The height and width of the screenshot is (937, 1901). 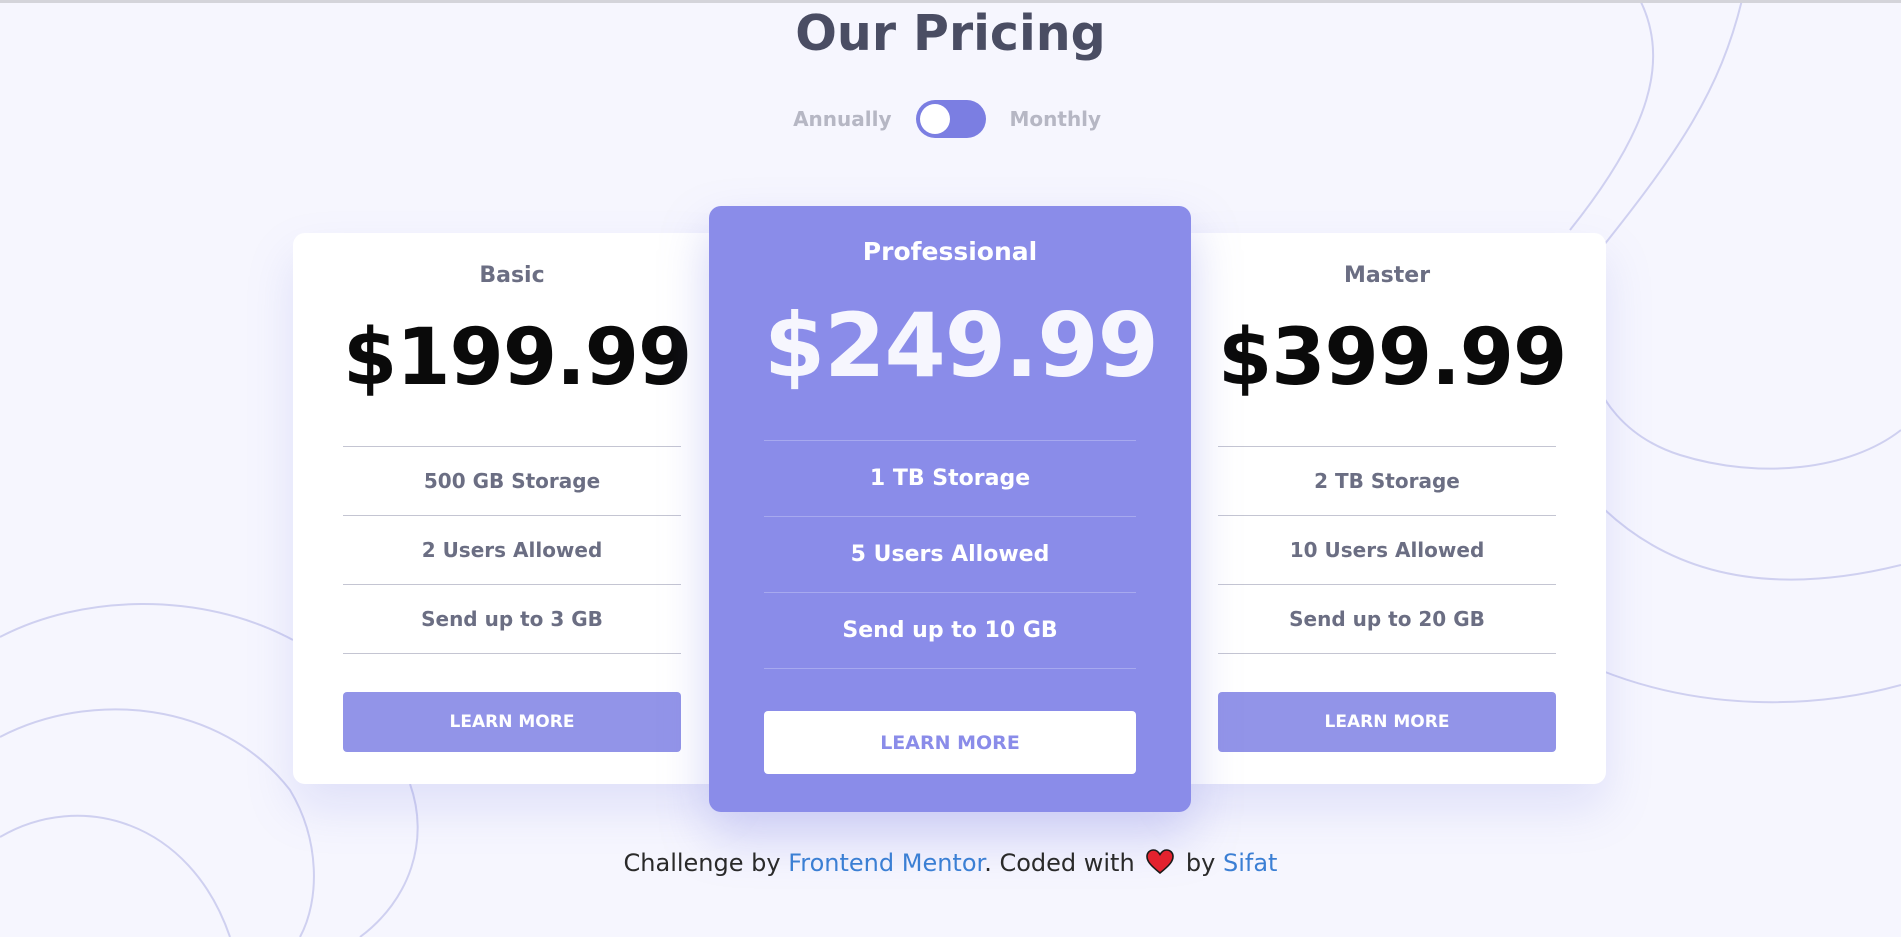 I want to click on feature-item: 1 TB Storage, so click(x=950, y=479).